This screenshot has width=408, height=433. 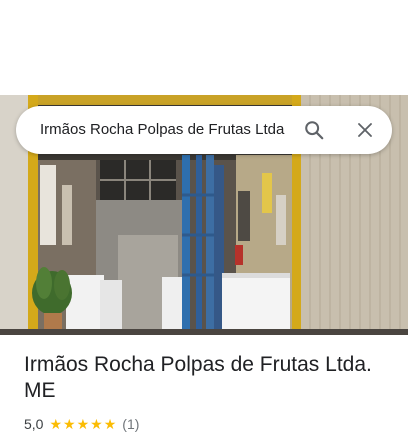 I want to click on search-icon, so click(x=314, y=130).